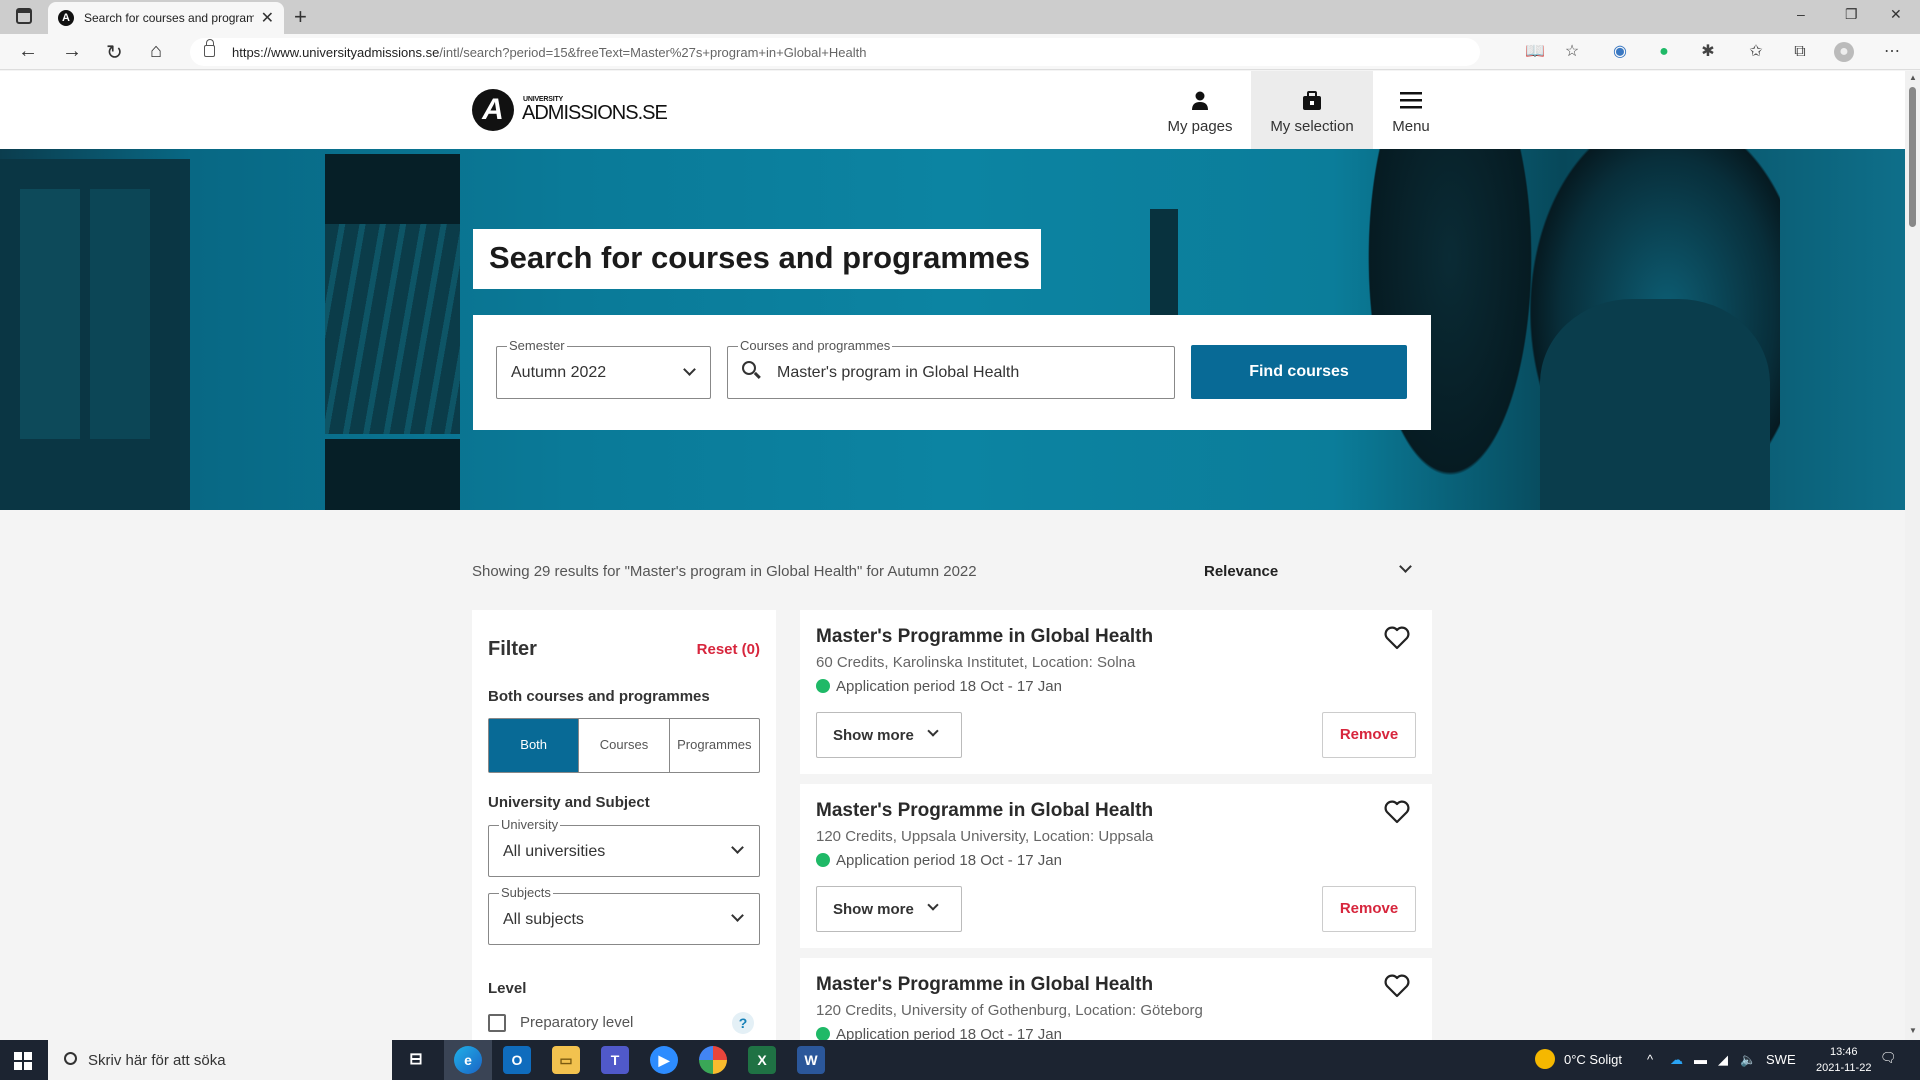 The height and width of the screenshot is (1080, 1920). Describe the element at coordinates (497, 1023) in the screenshot. I see `preparatory-level-checkbox` at that location.